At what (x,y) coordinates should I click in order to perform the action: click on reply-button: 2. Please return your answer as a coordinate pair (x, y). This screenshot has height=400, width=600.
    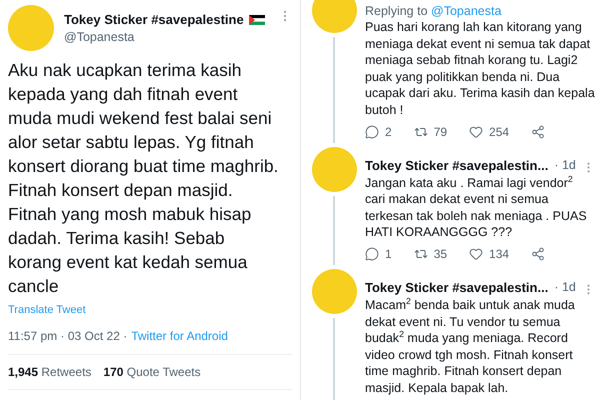
    Looking at the image, I should click on (378, 131).